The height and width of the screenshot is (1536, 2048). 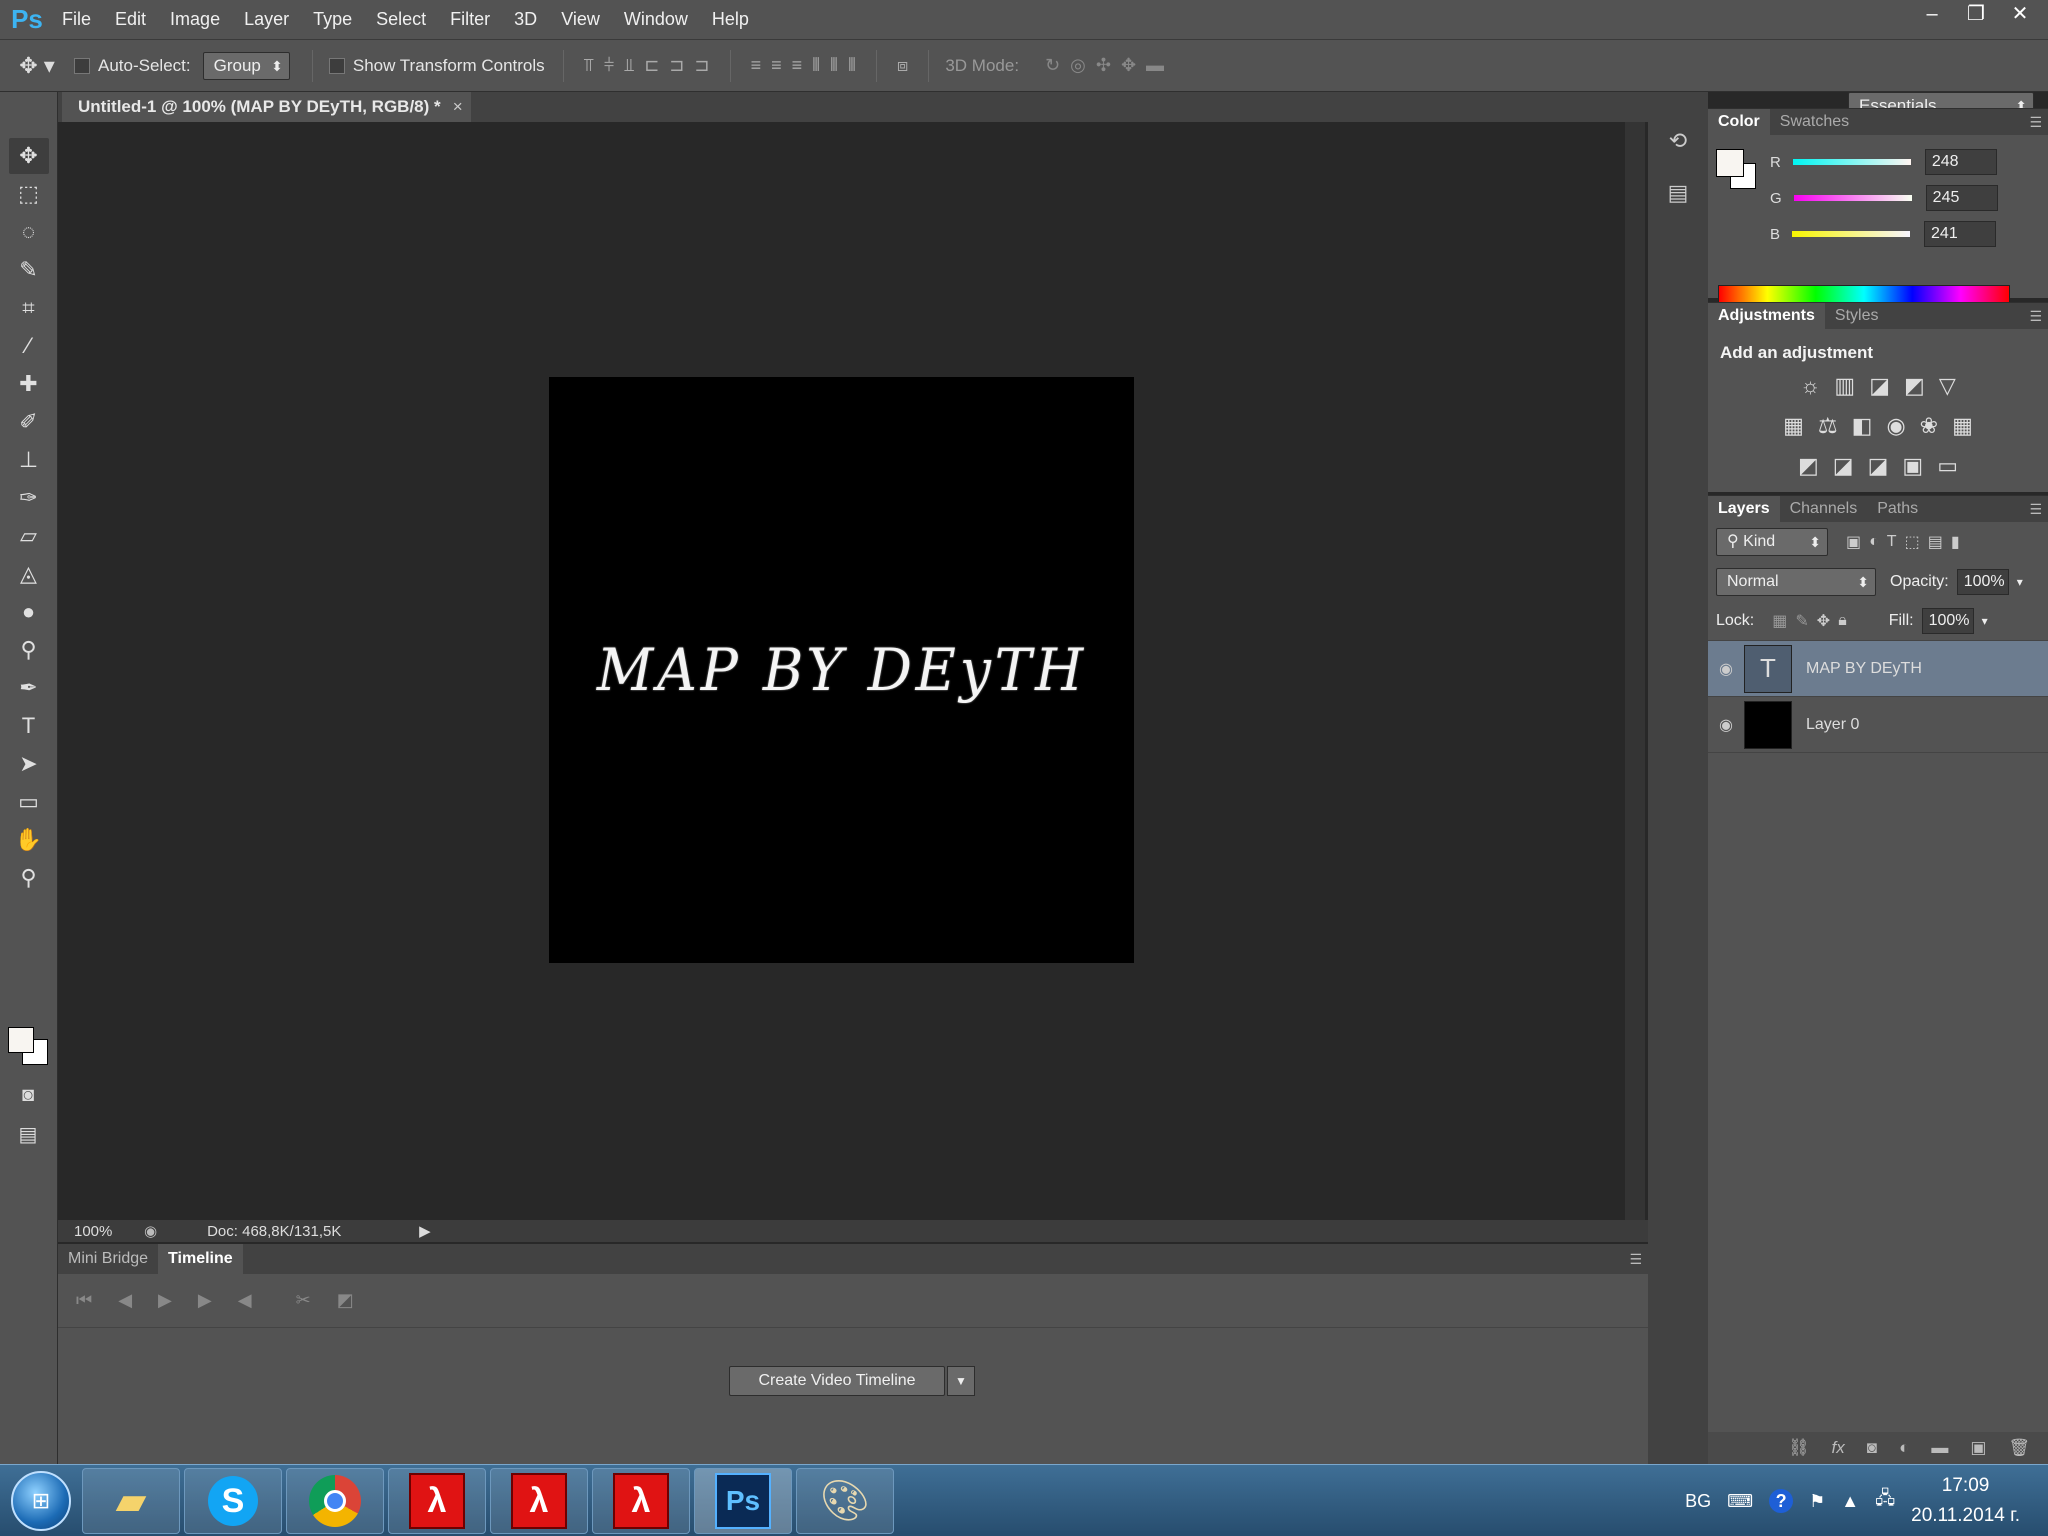 What do you see at coordinates (1947, 386) in the screenshot?
I see `vibrance-icon: ▽` at bounding box center [1947, 386].